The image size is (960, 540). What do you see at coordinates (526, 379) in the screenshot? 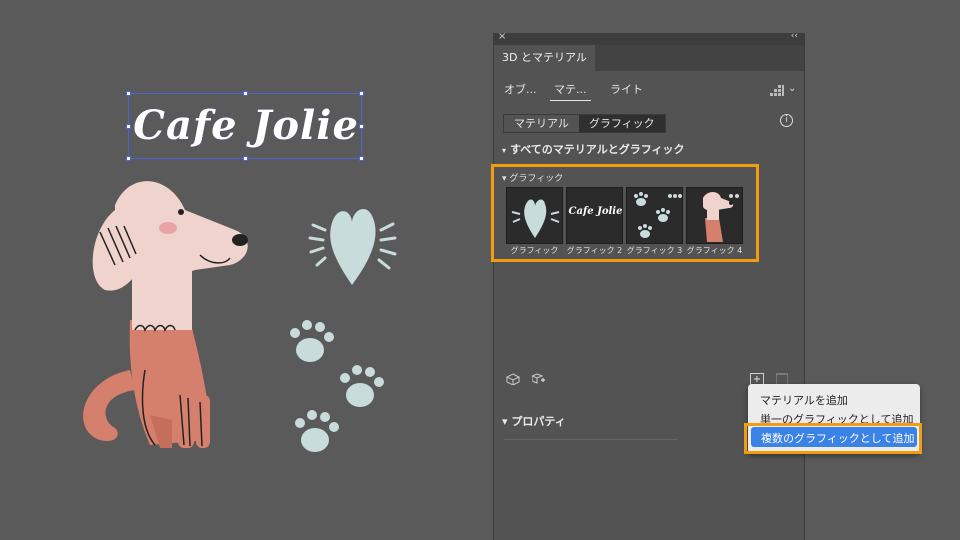
I see `panel-footer-icons` at bounding box center [526, 379].